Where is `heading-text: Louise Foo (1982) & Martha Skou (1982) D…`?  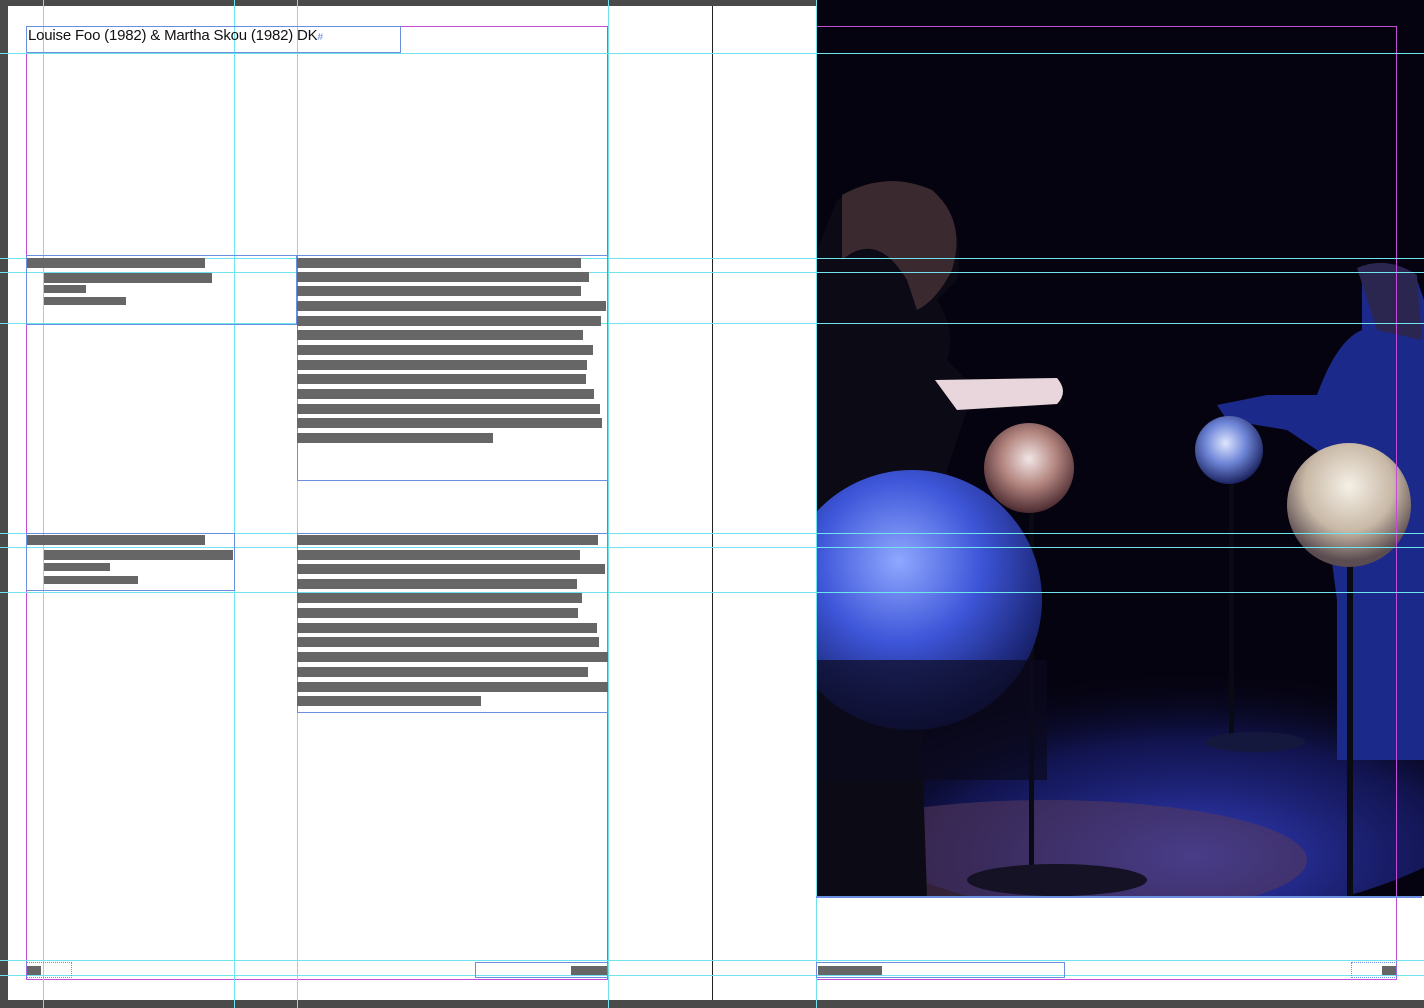 heading-text: Louise Foo (1982) & Martha Skou (1982) D… is located at coordinates (173, 35).